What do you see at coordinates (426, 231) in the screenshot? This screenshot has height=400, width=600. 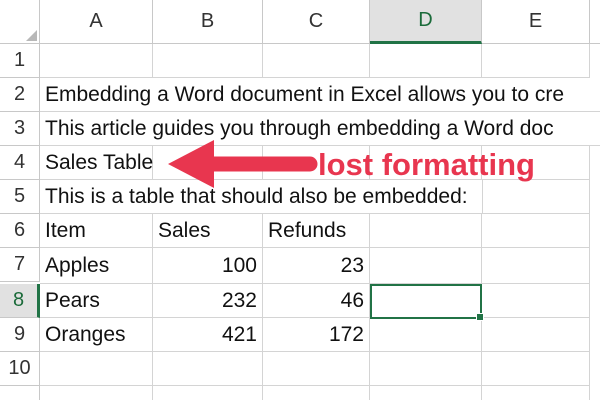 I see `cell-d6` at bounding box center [426, 231].